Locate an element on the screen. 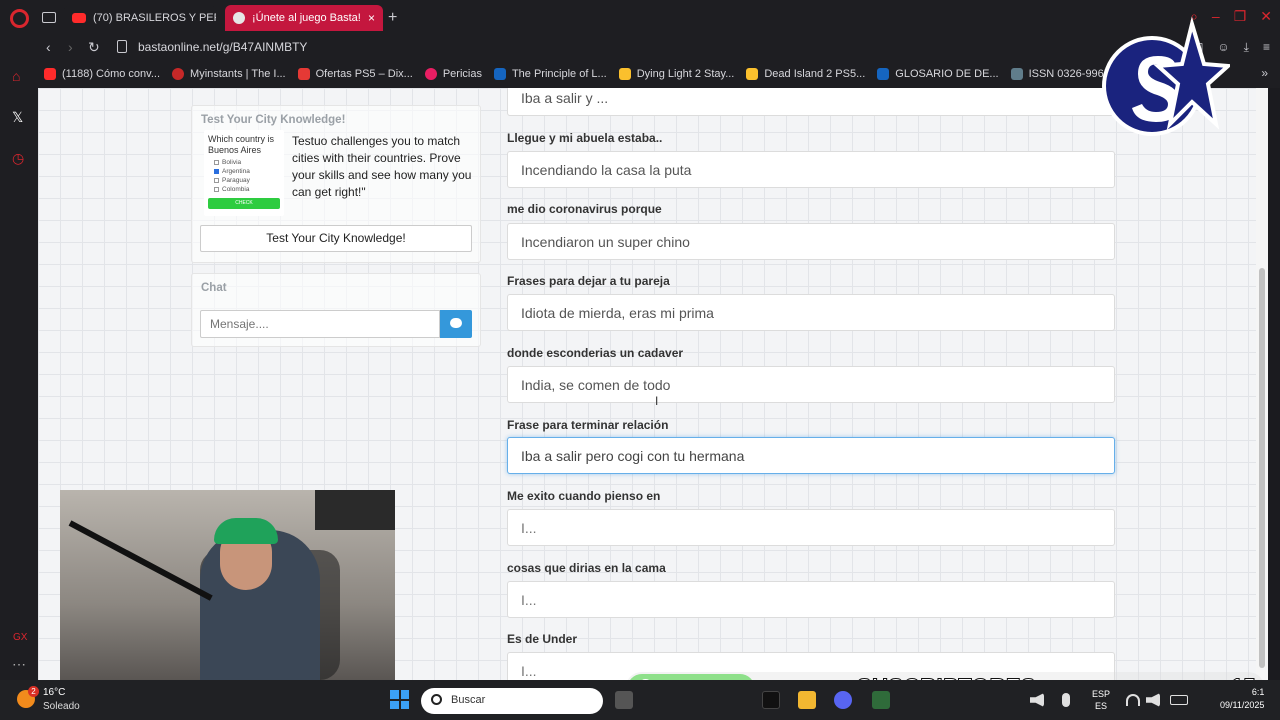  bookmark-item: Pericias is located at coordinates (453, 74).